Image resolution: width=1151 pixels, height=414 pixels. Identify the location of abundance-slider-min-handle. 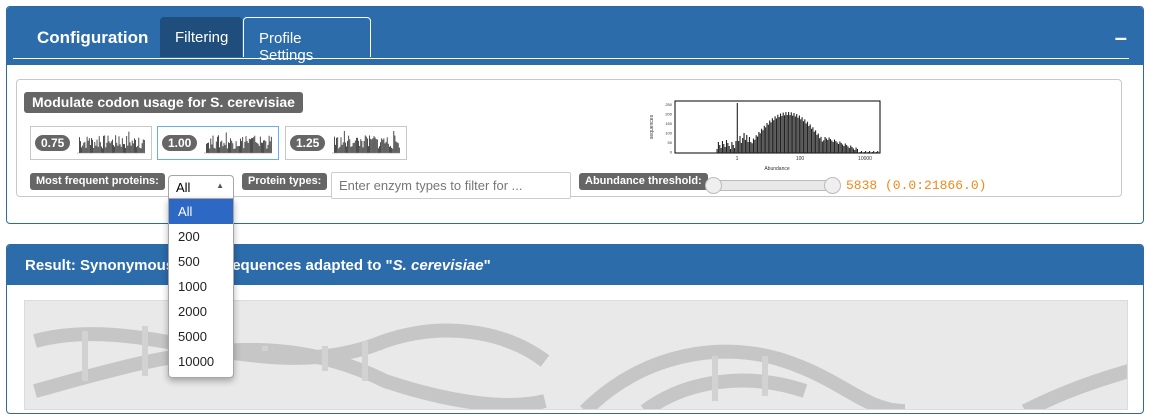
(713, 185).